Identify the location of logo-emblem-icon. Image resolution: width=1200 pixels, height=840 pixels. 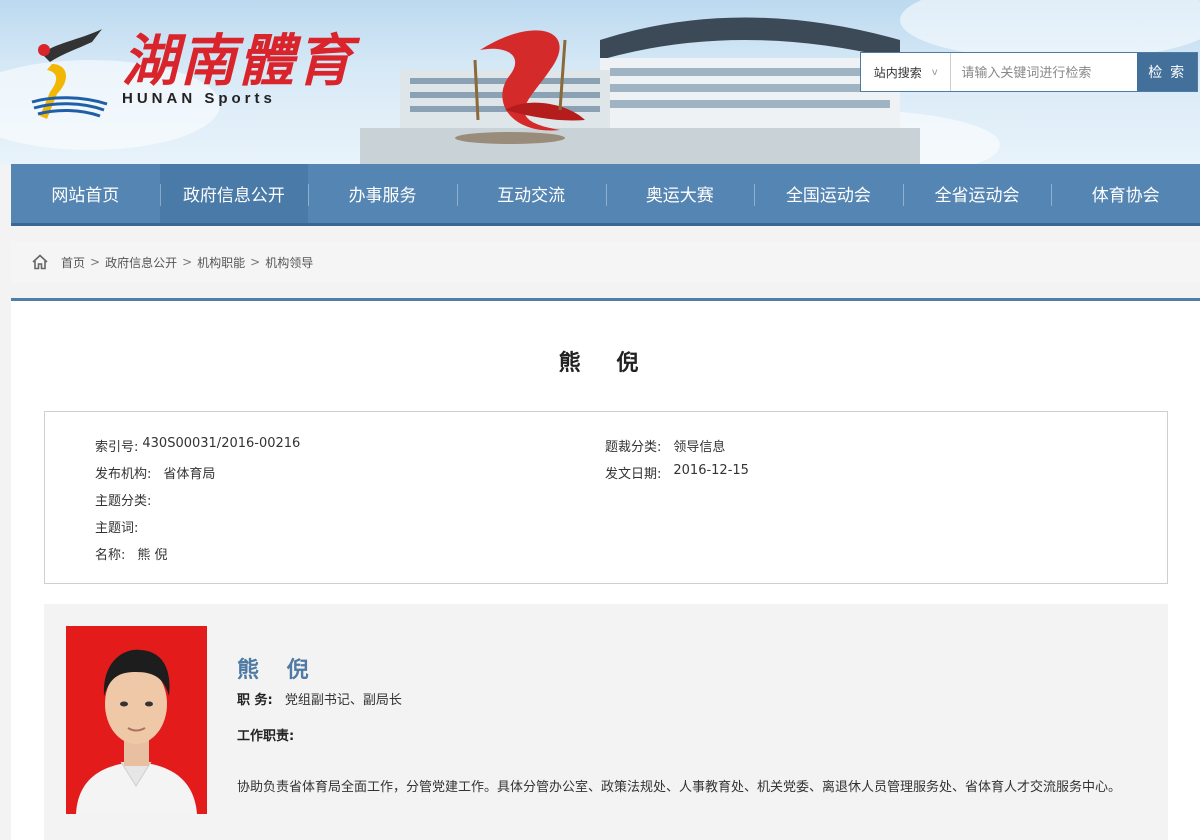
(69, 74).